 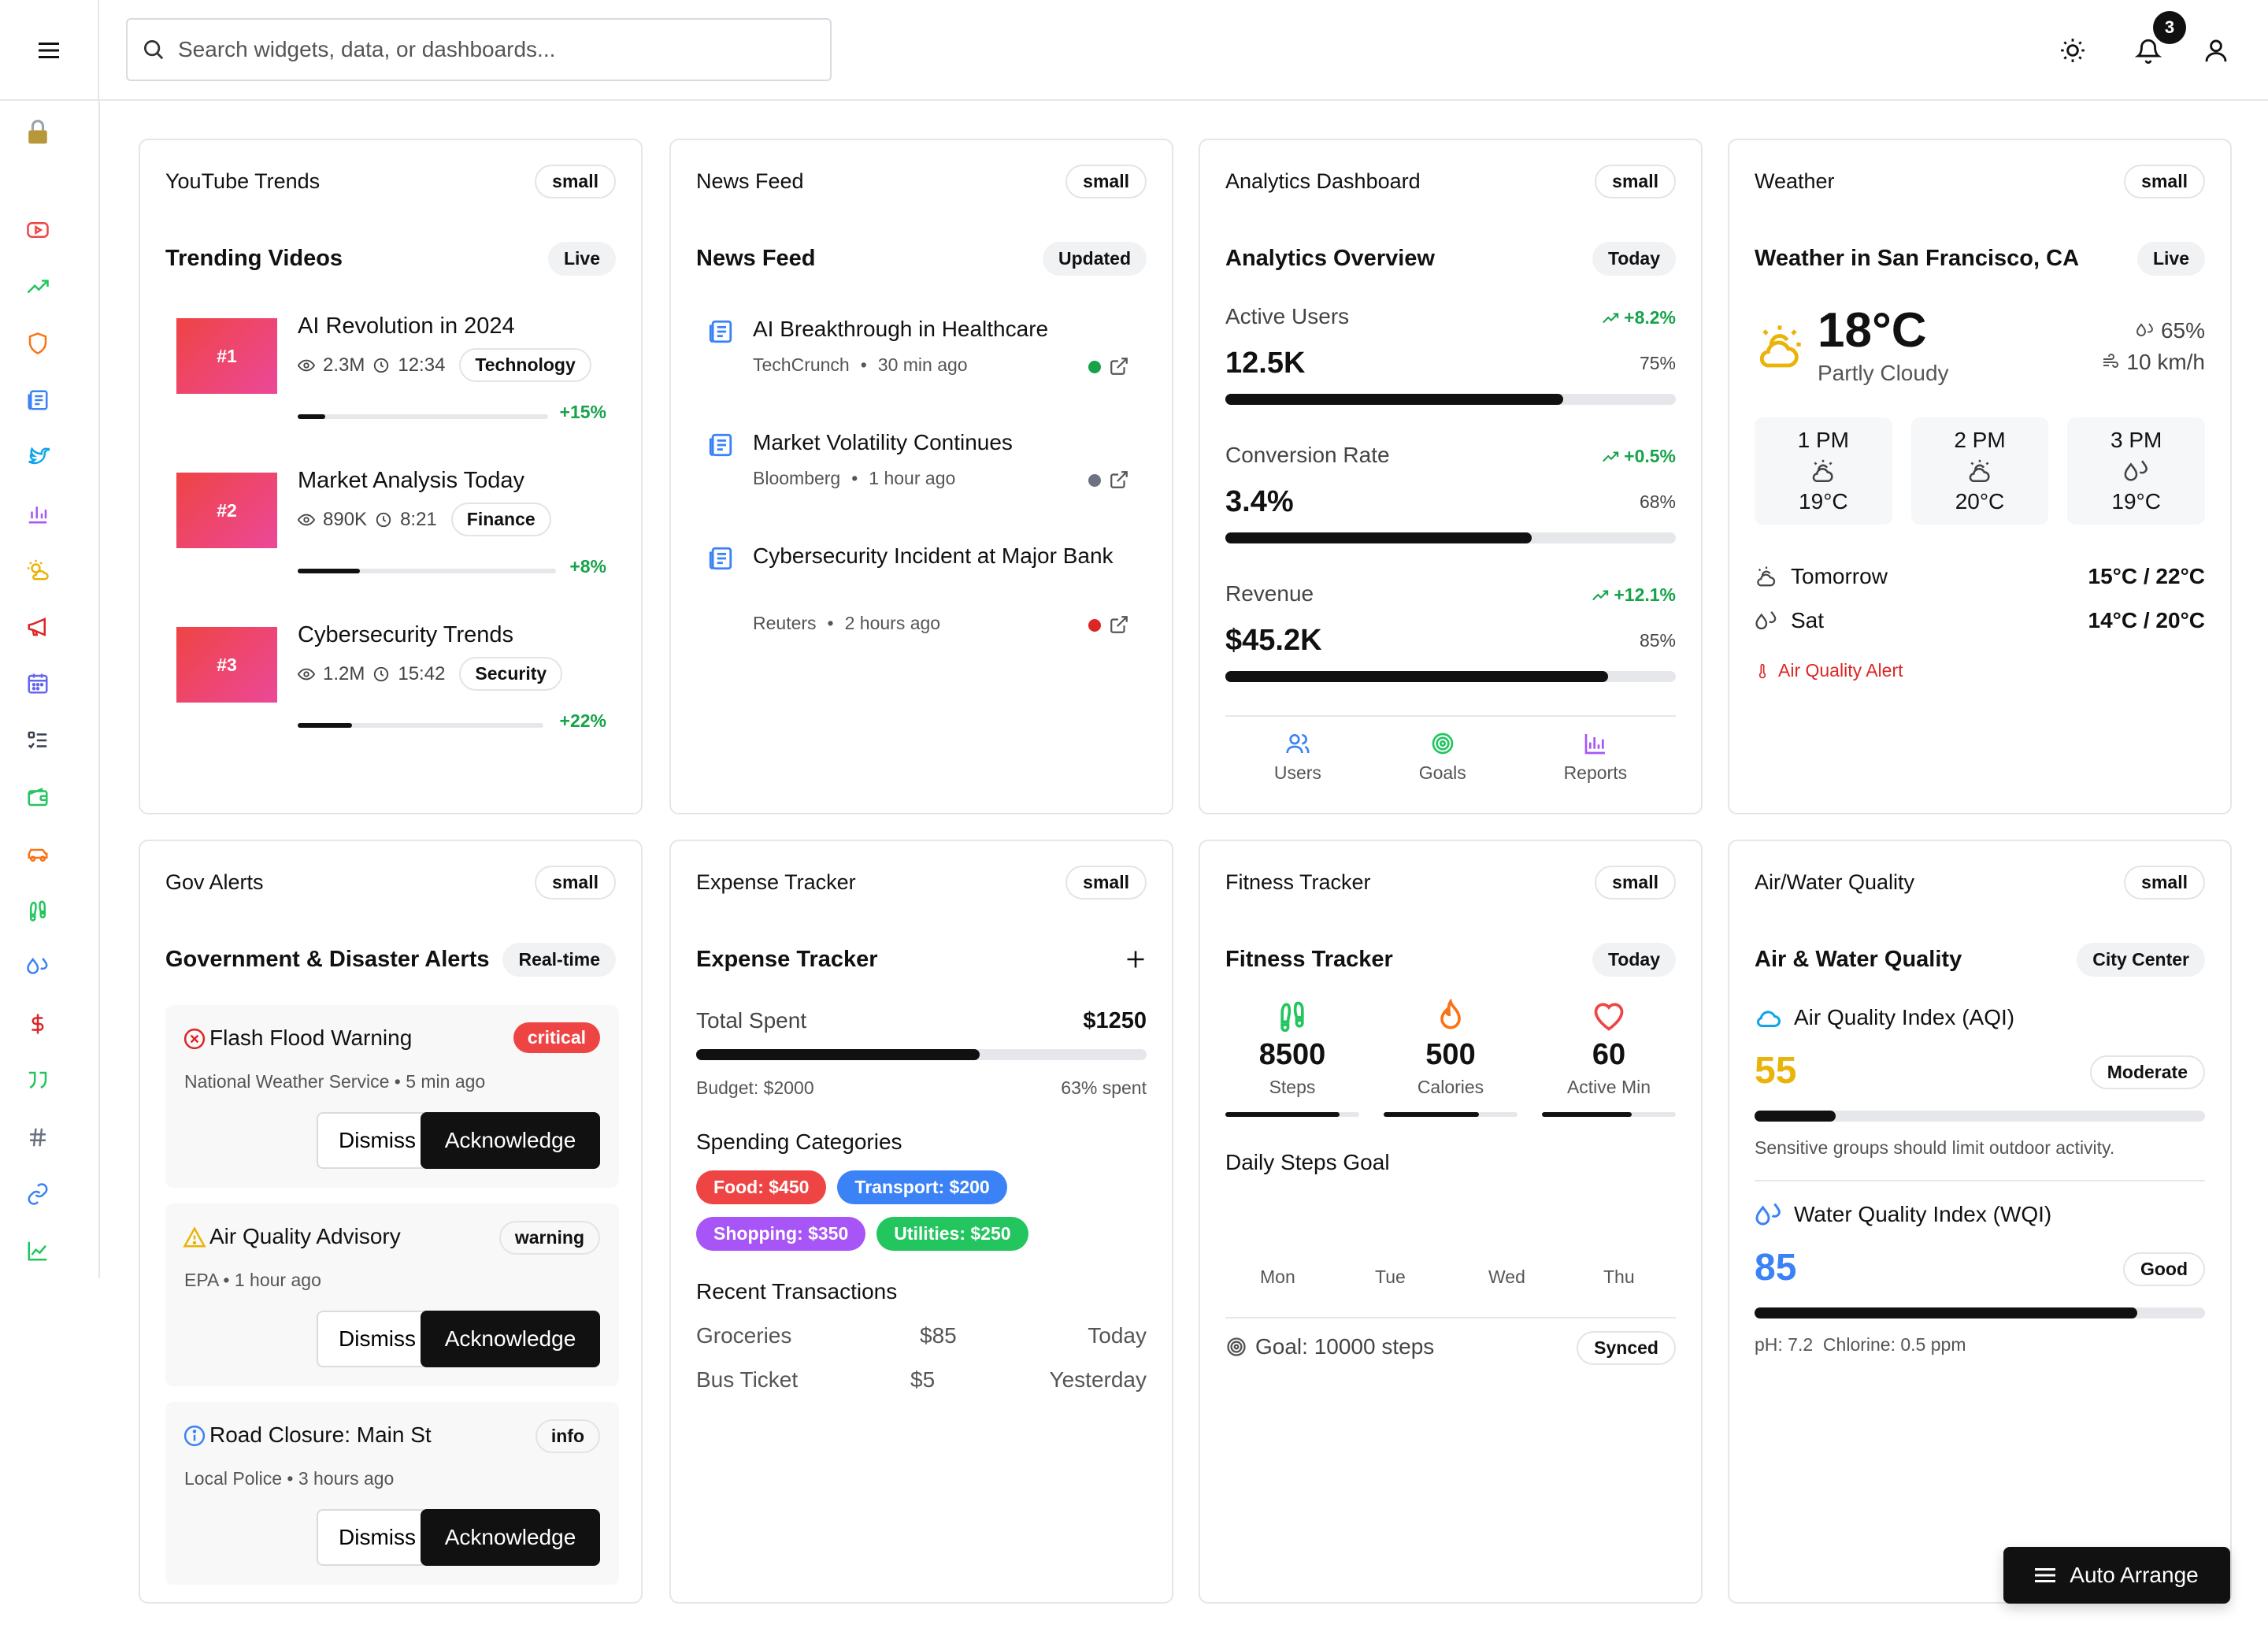 I want to click on view-count: 1.2M, so click(x=344, y=673).